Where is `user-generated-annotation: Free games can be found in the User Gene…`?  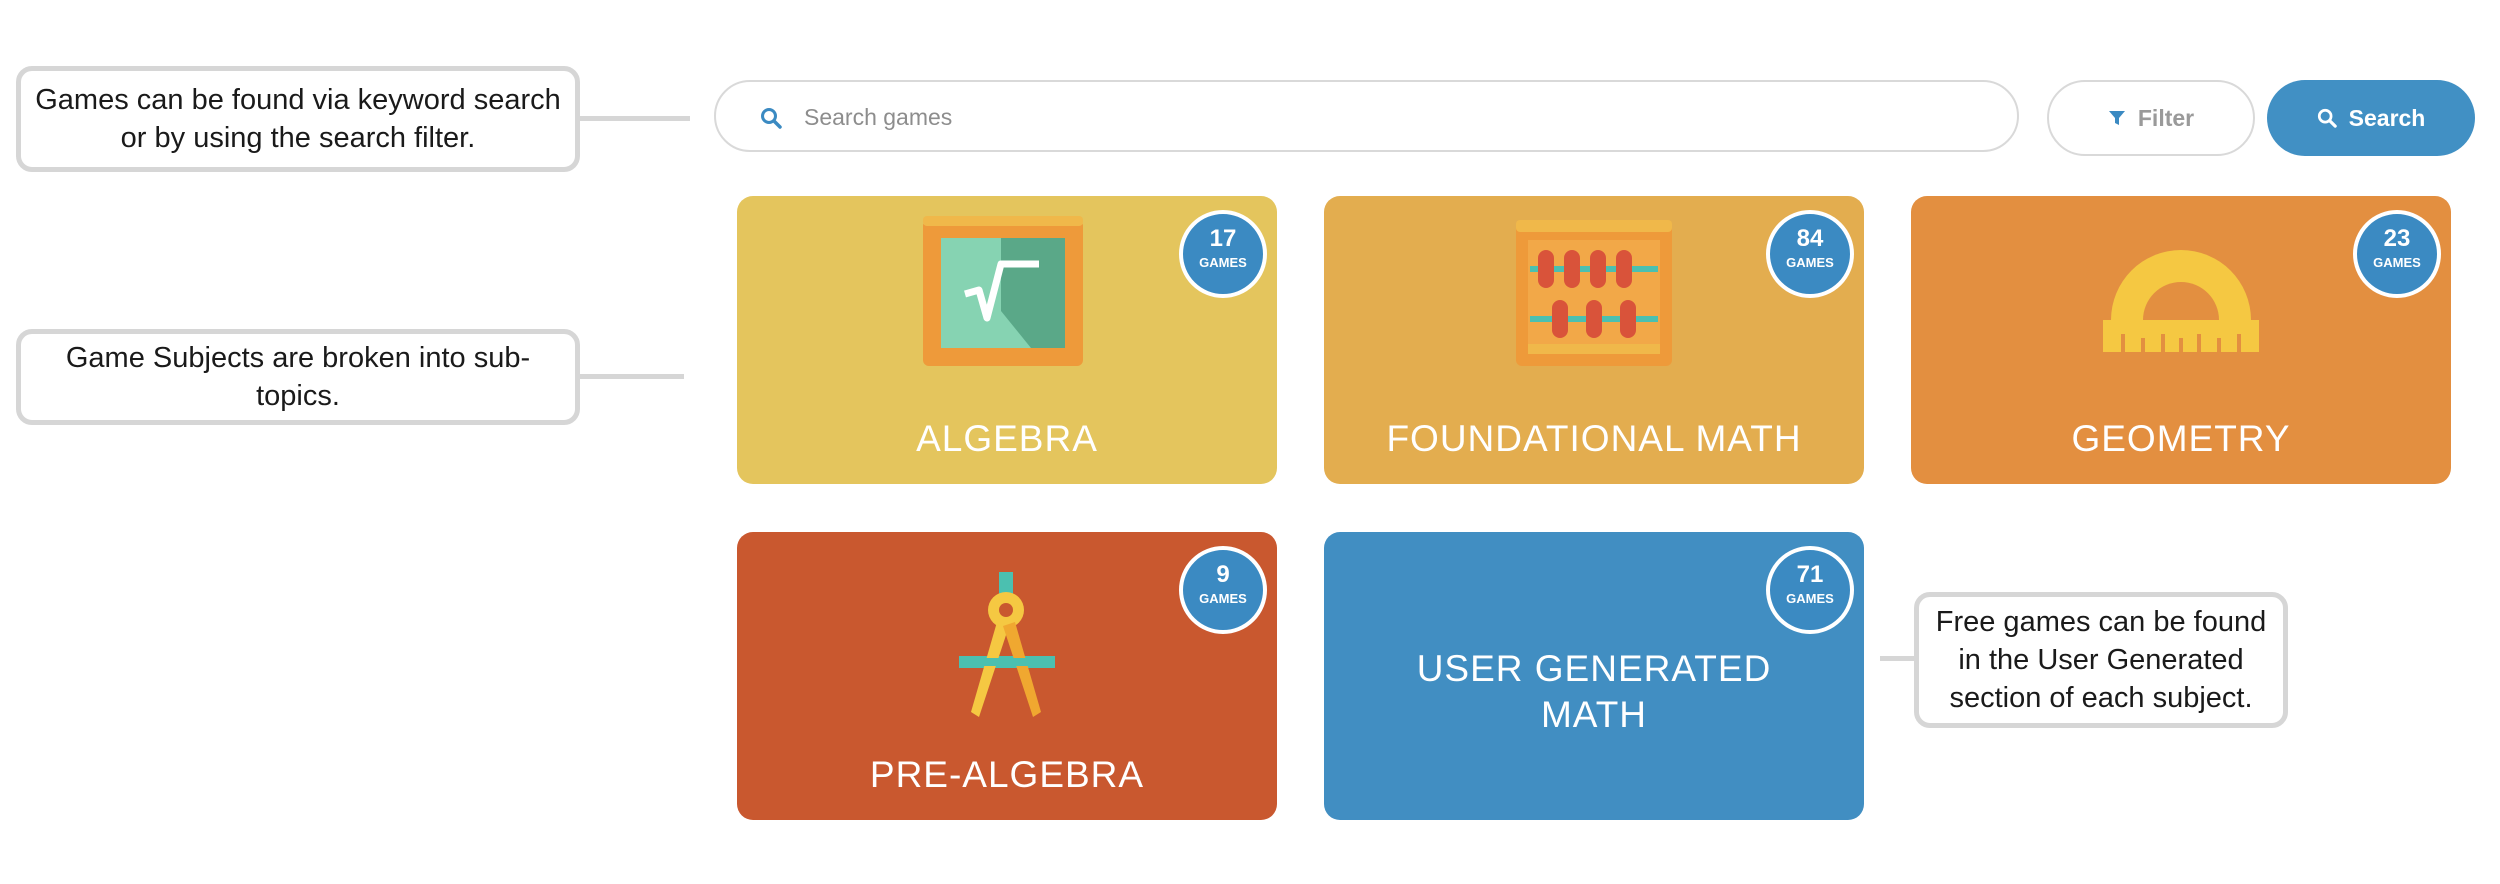 user-generated-annotation: Free games can be found in the User Gene… is located at coordinates (2101, 660).